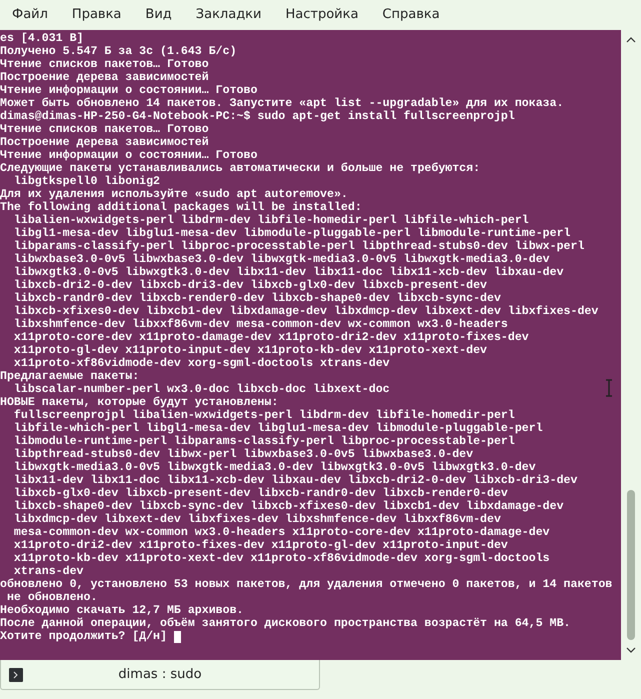 This screenshot has height=699, width=641. Describe the element at coordinates (281, 558) in the screenshot. I see `terminal-line: x11proto-kb-dev x11proto-xext-dev x11proto-xf86vidmode-dev xorg-sgml-doctools` at that location.